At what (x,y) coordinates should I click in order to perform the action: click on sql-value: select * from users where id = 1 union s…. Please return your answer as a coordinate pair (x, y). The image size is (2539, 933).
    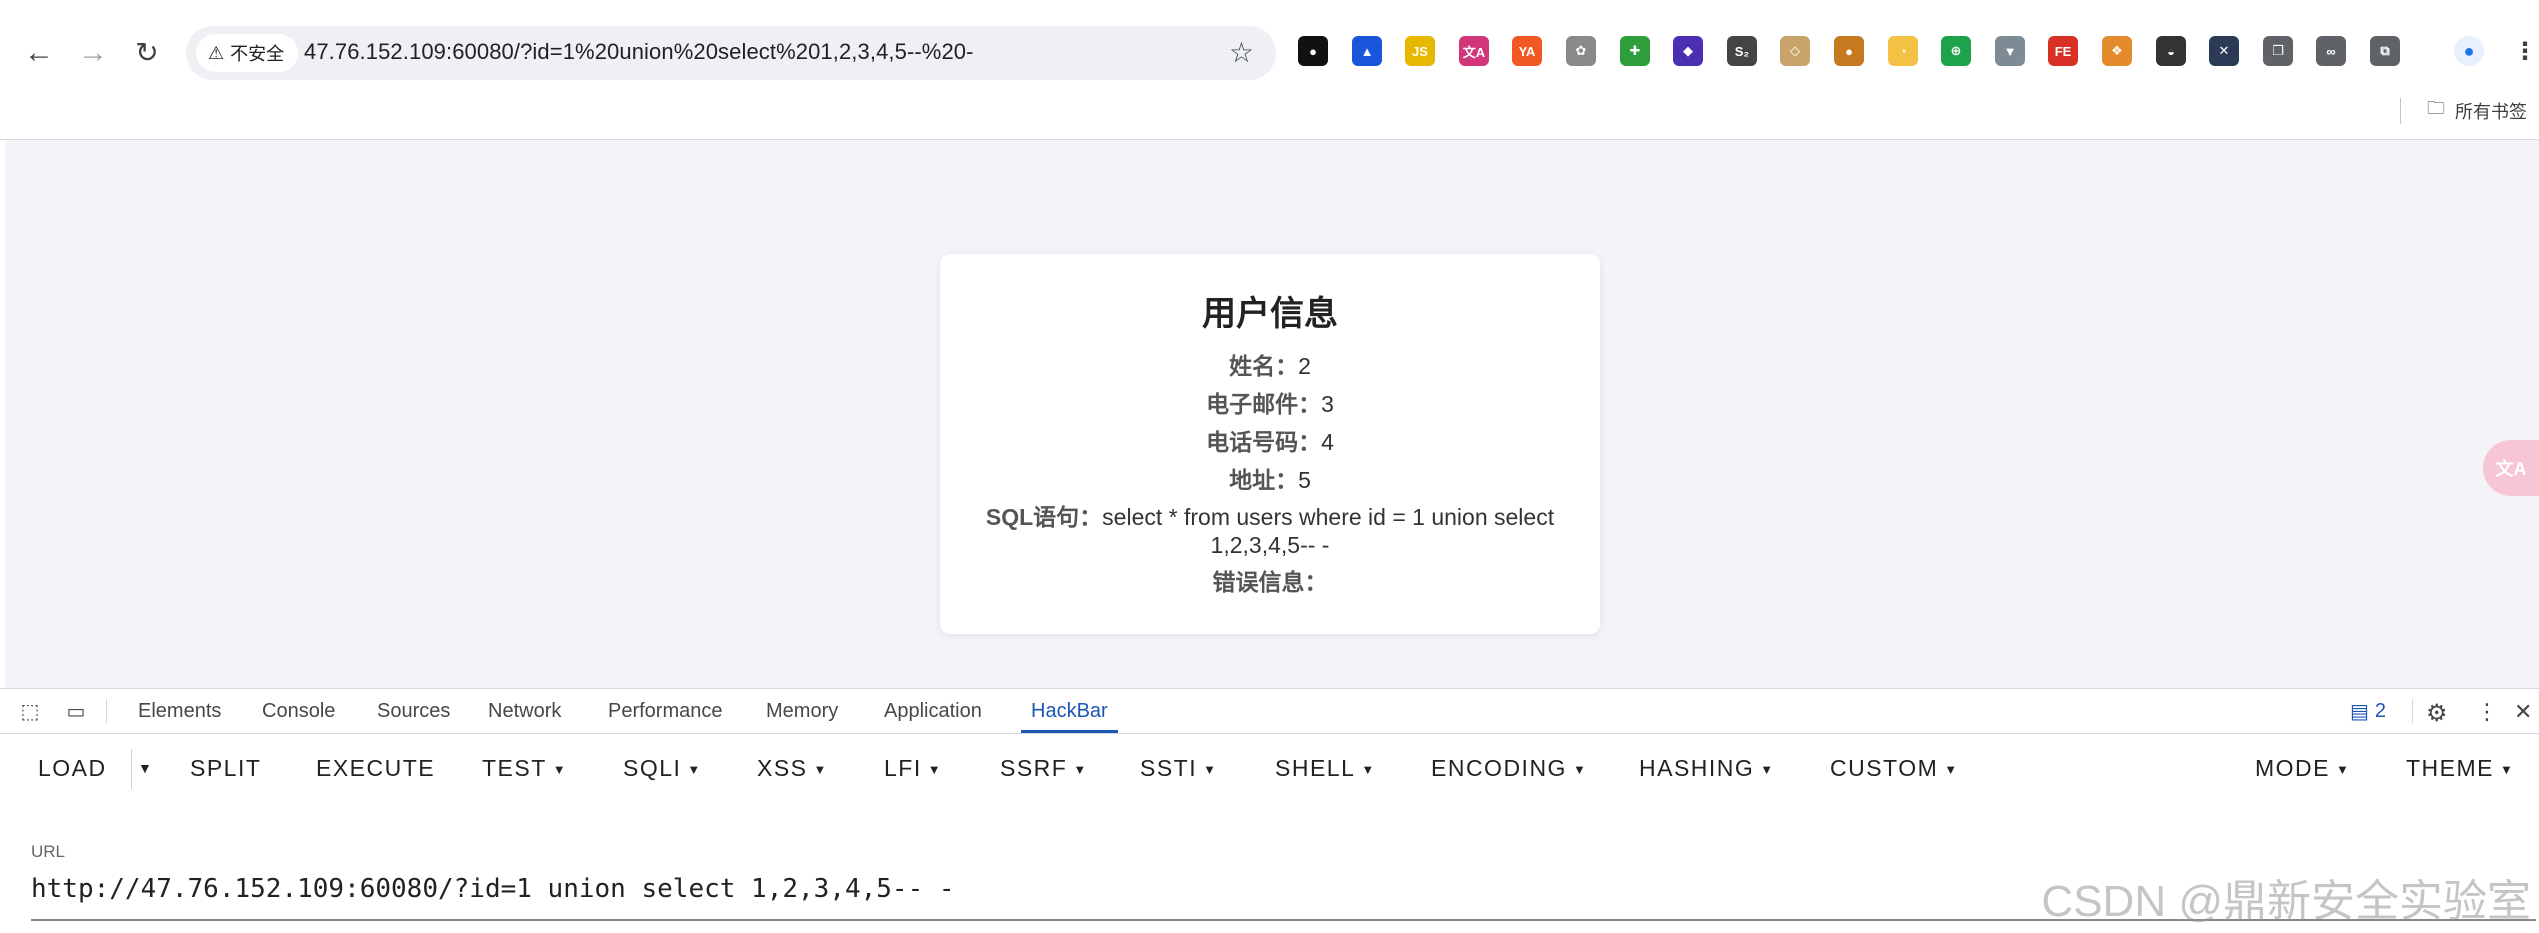
    Looking at the image, I should click on (1328, 531).